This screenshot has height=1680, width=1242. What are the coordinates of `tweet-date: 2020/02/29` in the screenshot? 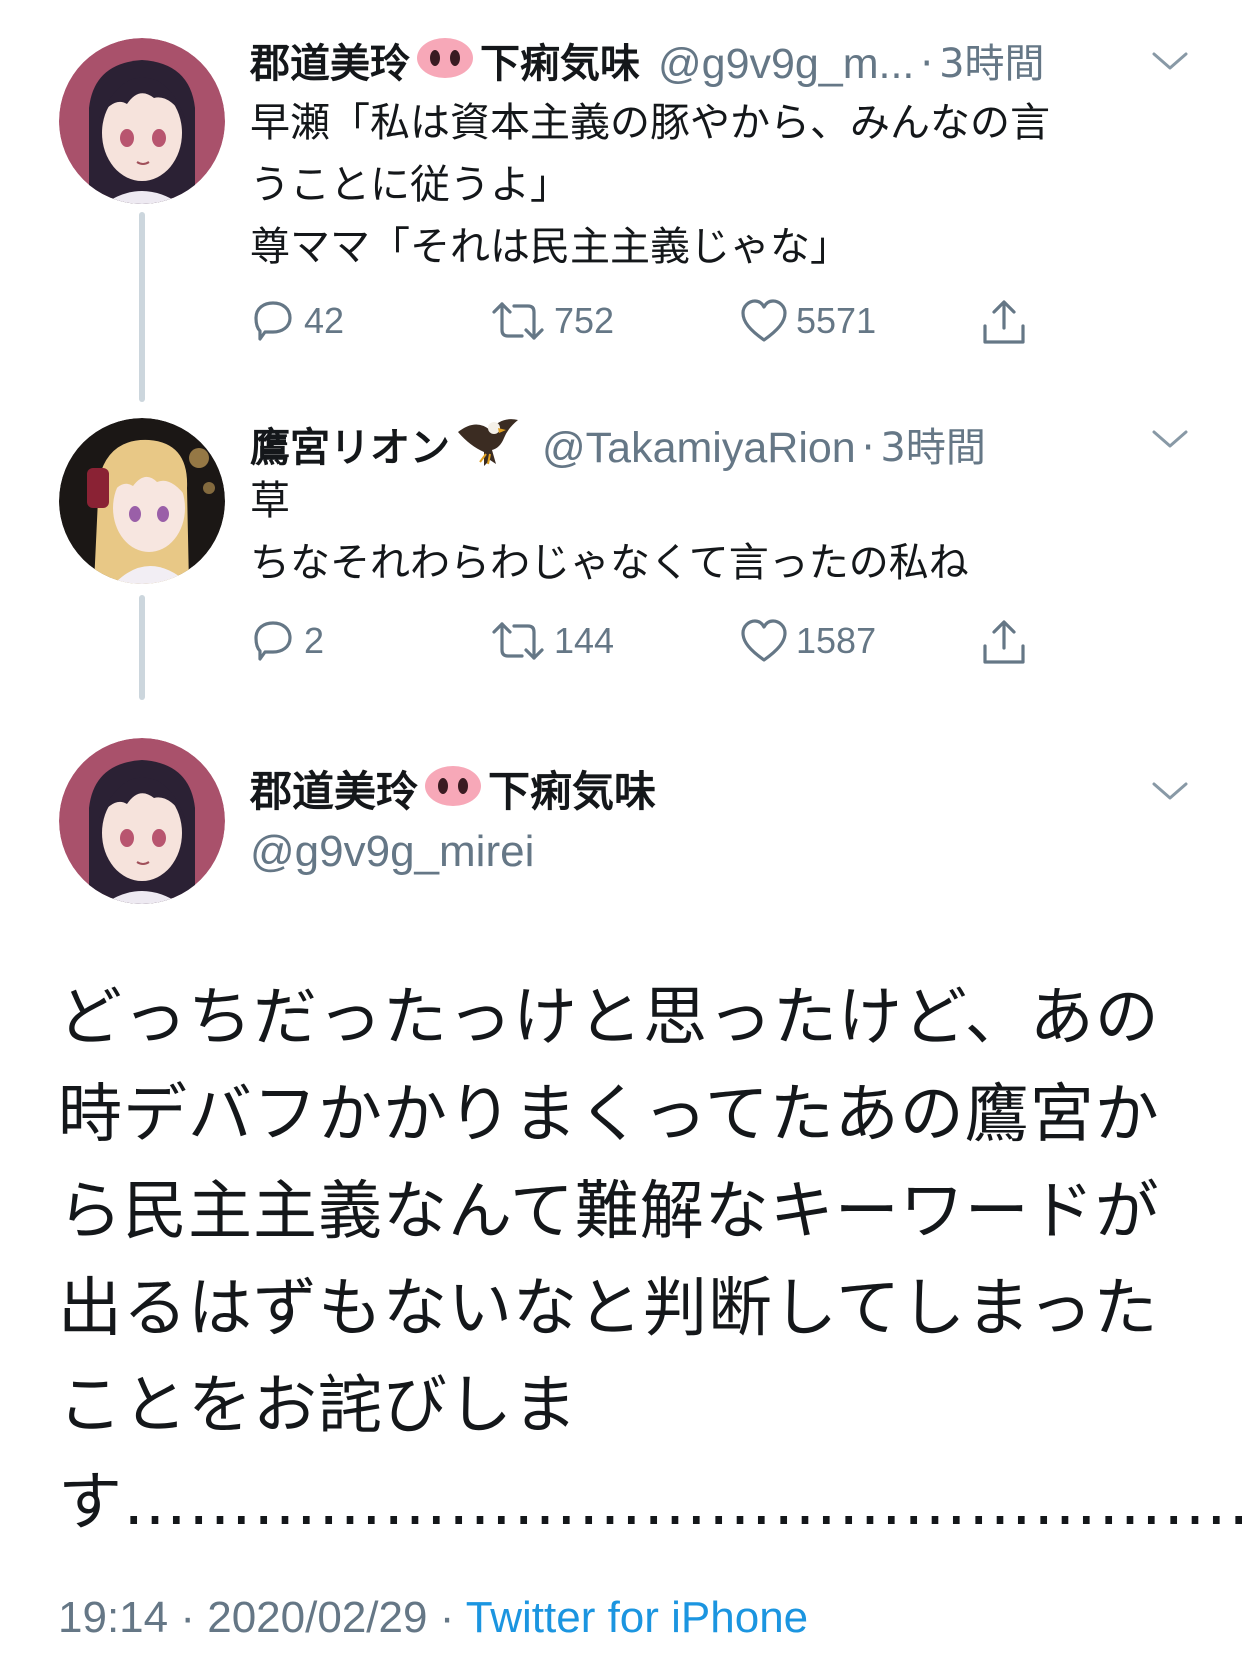 It's located at (317, 1617).